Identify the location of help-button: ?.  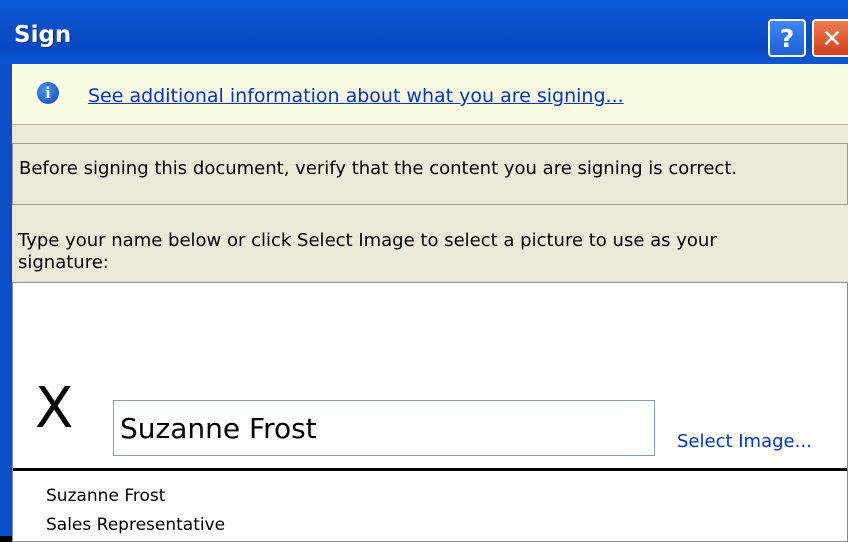
(787, 38).